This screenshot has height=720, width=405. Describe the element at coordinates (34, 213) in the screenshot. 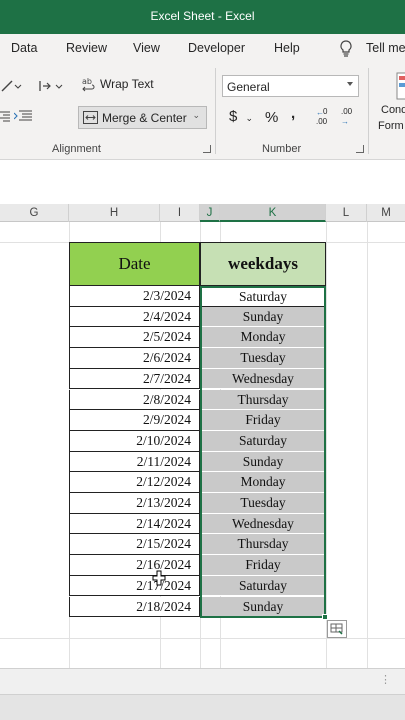

I see `column-header-g: G` at that location.